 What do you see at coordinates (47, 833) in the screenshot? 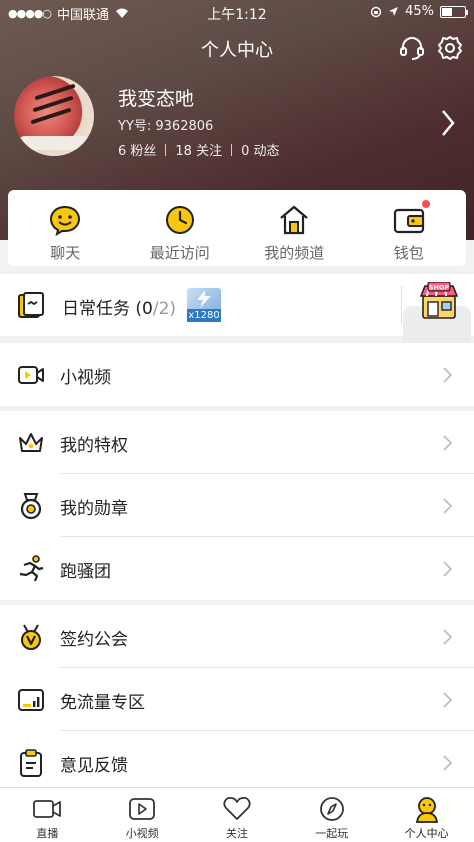
I see `tab-label: 直播` at bounding box center [47, 833].